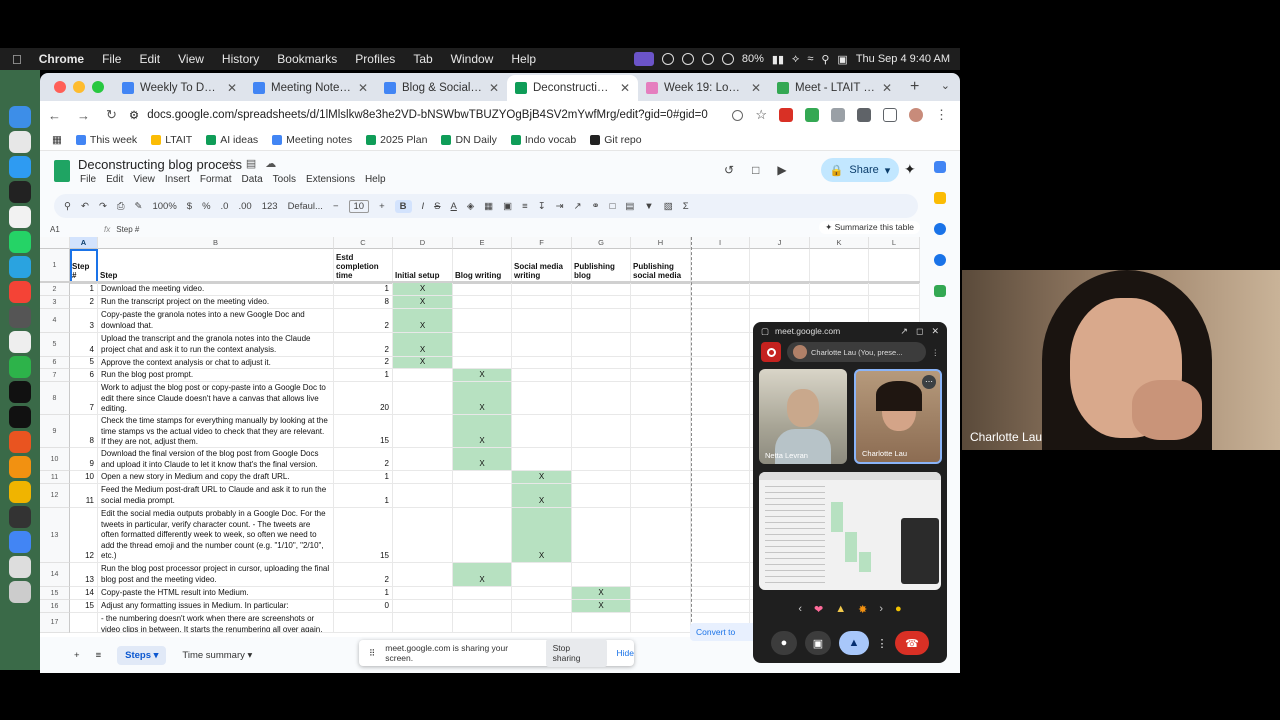 The image size is (1280, 720). Describe the element at coordinates (423, 243) in the screenshot. I see `column-header: D` at that location.